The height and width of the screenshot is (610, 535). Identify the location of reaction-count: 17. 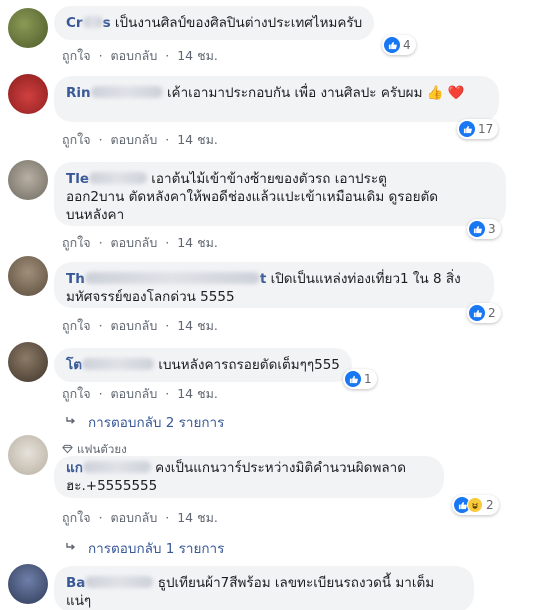
(478, 129).